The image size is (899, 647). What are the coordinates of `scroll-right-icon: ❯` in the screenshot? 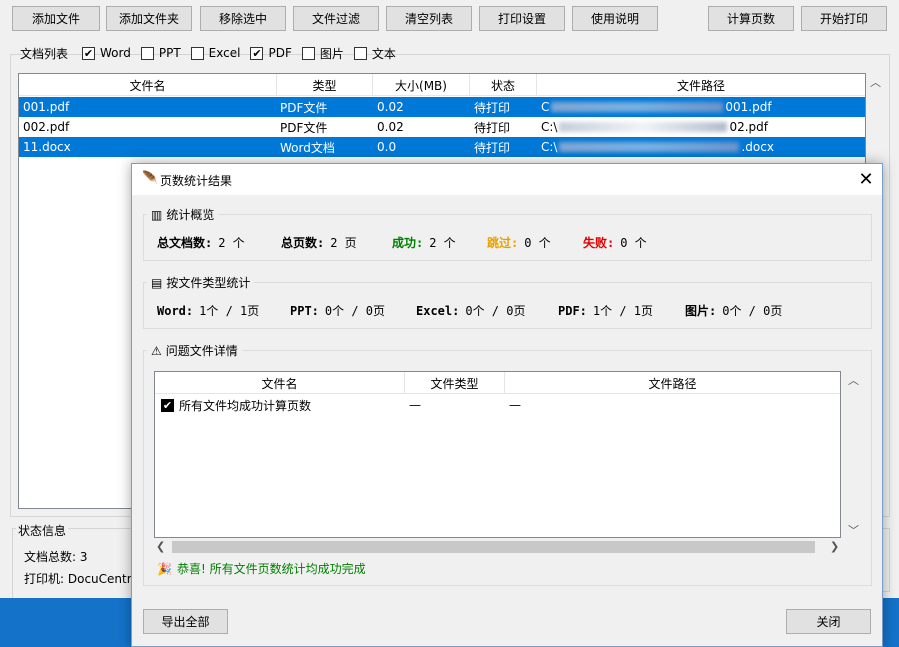 It's located at (834, 546).